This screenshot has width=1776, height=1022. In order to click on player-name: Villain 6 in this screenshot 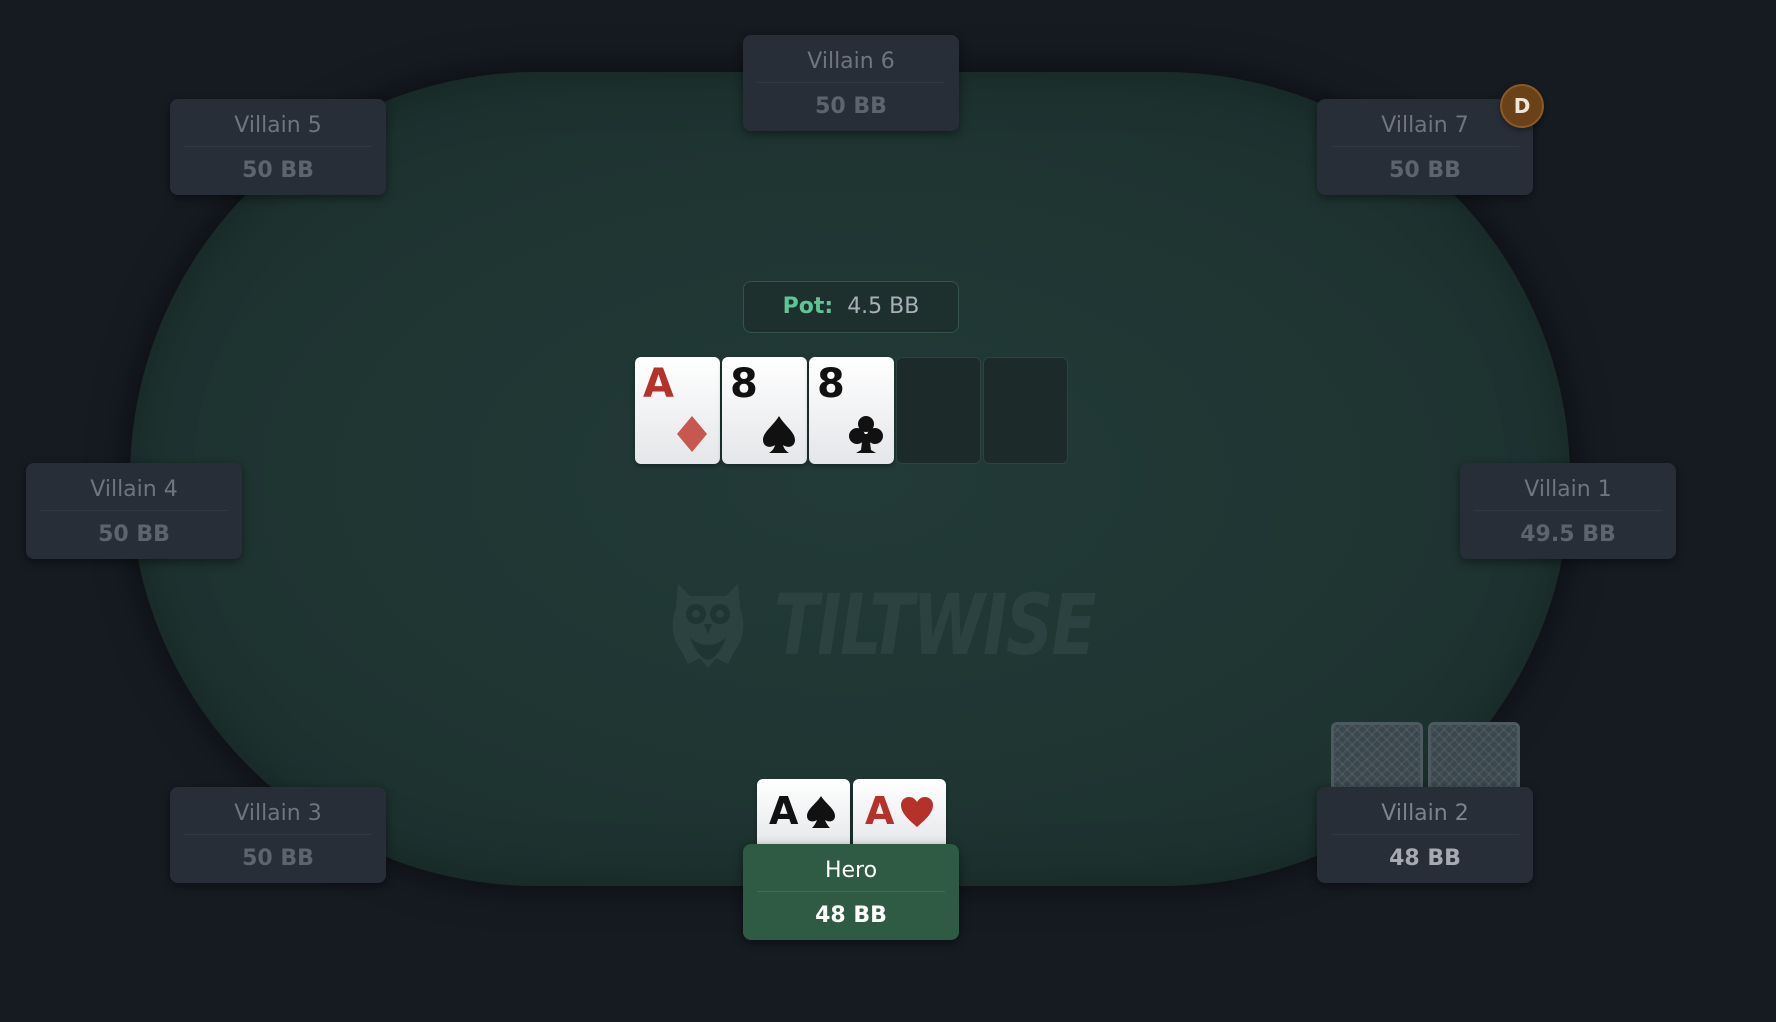, I will do `click(851, 61)`.